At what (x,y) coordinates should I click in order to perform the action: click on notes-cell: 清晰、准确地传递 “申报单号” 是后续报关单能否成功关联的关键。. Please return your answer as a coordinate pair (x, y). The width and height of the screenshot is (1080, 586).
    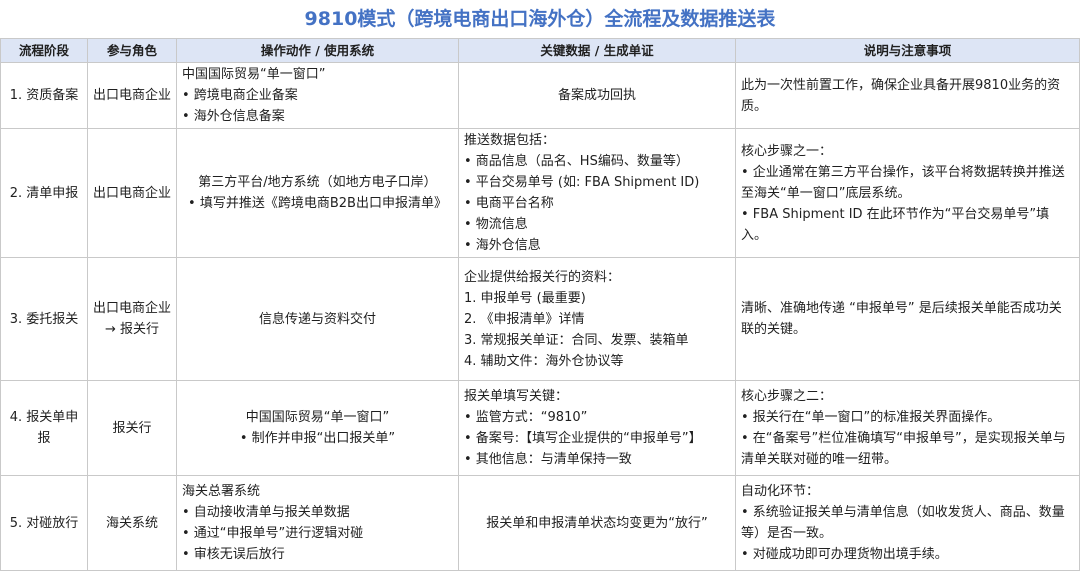
    Looking at the image, I should click on (907, 319).